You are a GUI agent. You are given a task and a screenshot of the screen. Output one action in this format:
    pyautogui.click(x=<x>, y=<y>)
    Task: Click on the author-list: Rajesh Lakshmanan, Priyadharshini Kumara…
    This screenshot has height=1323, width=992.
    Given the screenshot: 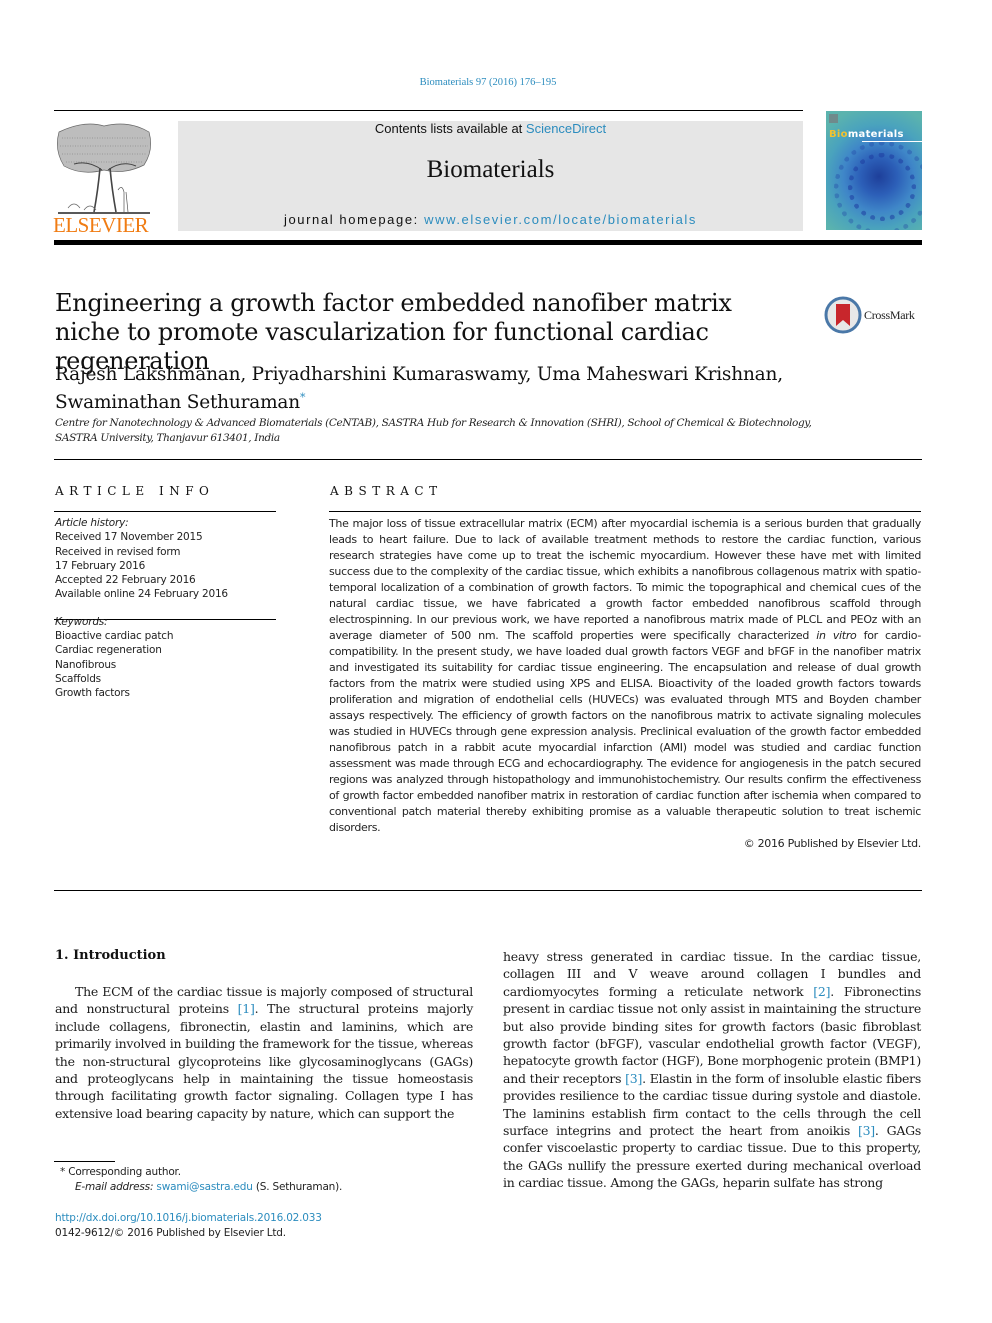 What is the action you would take?
    pyautogui.click(x=419, y=389)
    